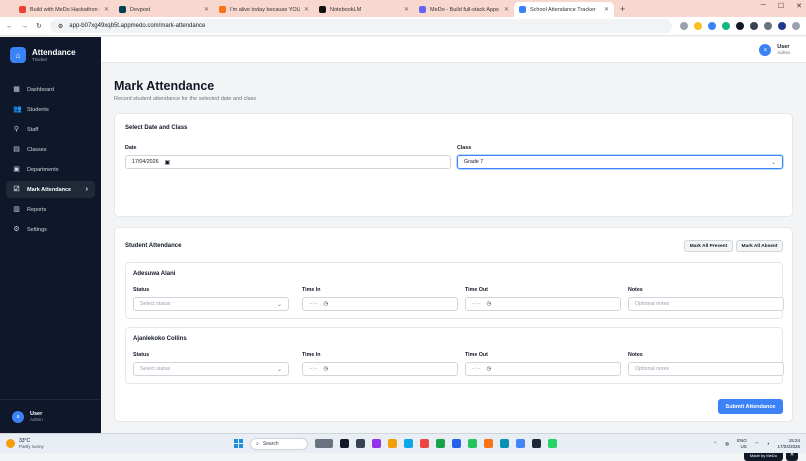 The width and height of the screenshot is (806, 461). What do you see at coordinates (50, 89) in the screenshot?
I see `sidebar-item-dashboard: ▦ Dashboard` at bounding box center [50, 89].